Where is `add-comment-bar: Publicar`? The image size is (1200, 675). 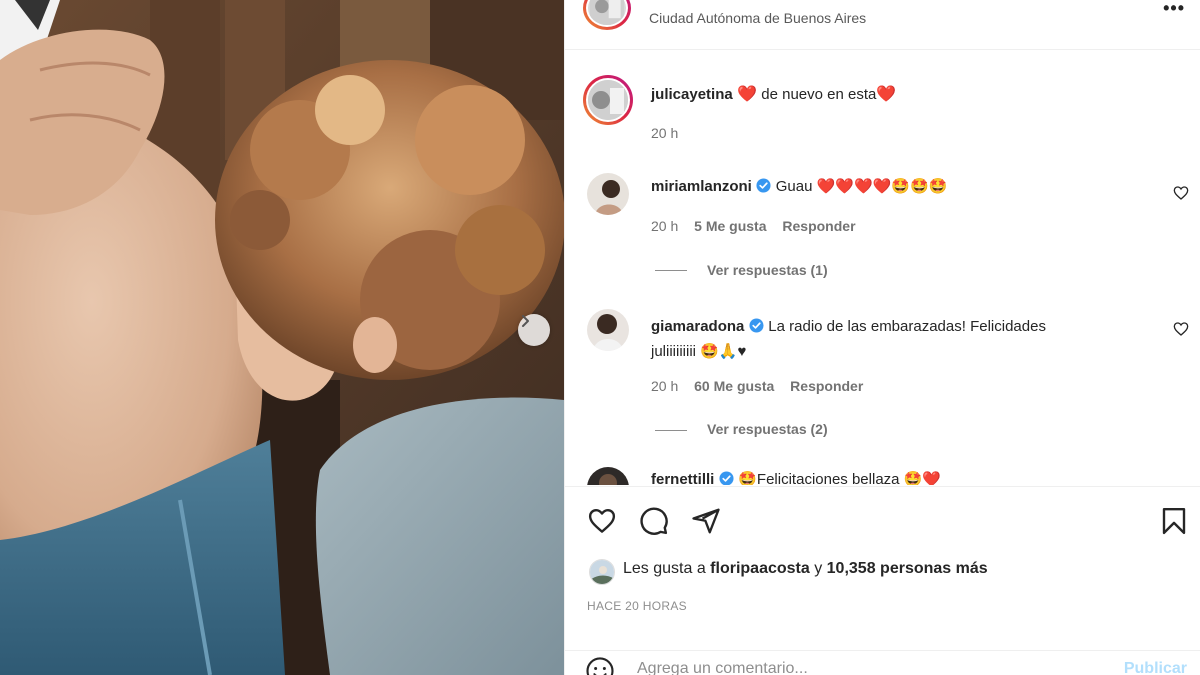
add-comment-bar: Publicar is located at coordinates (882, 662).